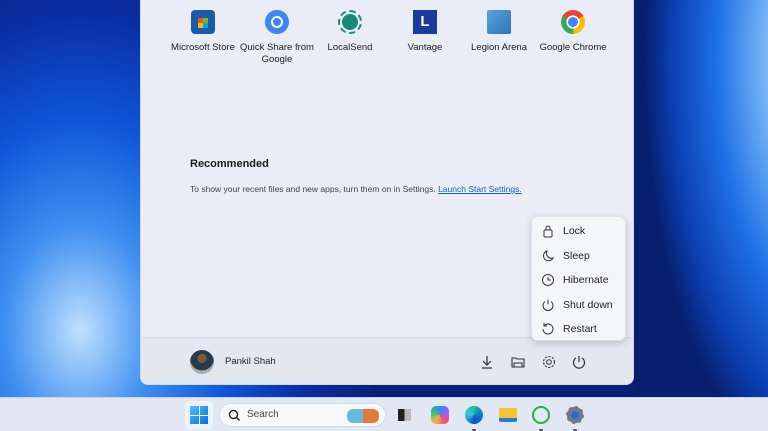 This screenshot has height=431, width=768. What do you see at coordinates (350, 22) in the screenshot?
I see `localsend-icon` at bounding box center [350, 22].